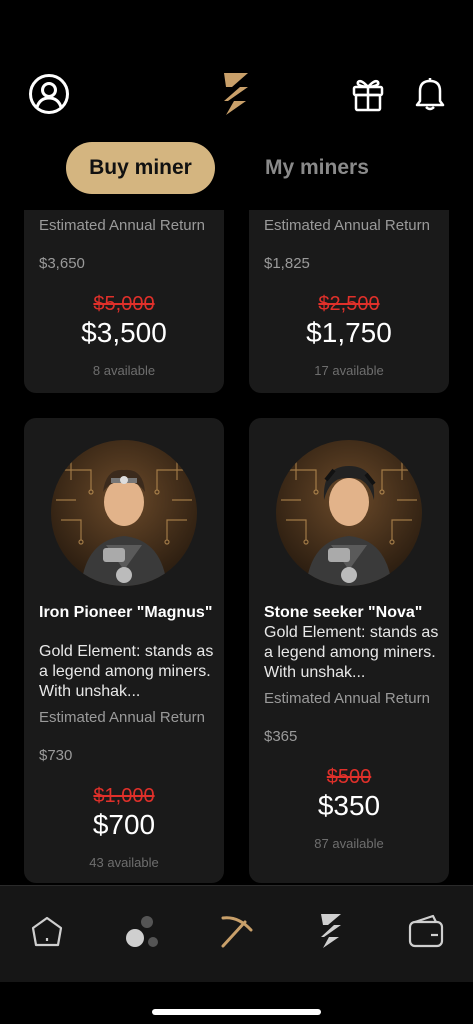 The height and width of the screenshot is (1024, 473). Describe the element at coordinates (62, 263) in the screenshot. I see `return-value: $3,650` at that location.